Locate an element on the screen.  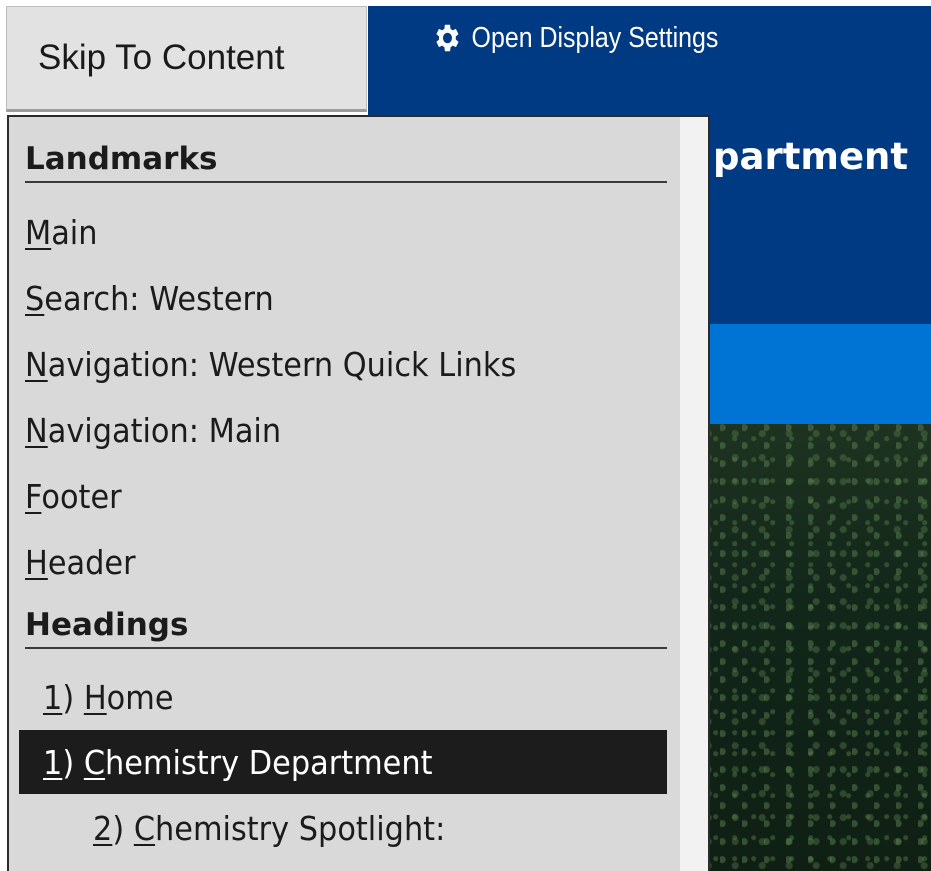
menu-item-landmark-header: Header is located at coordinates (343, 562).